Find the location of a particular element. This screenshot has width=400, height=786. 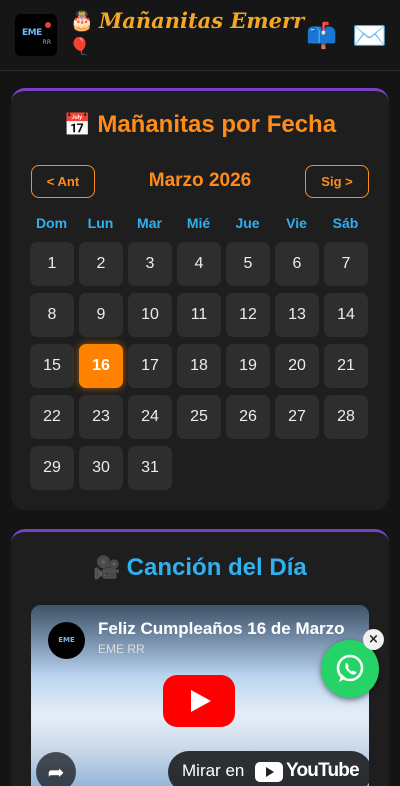

weekday-label: Mar is located at coordinates (149, 223).